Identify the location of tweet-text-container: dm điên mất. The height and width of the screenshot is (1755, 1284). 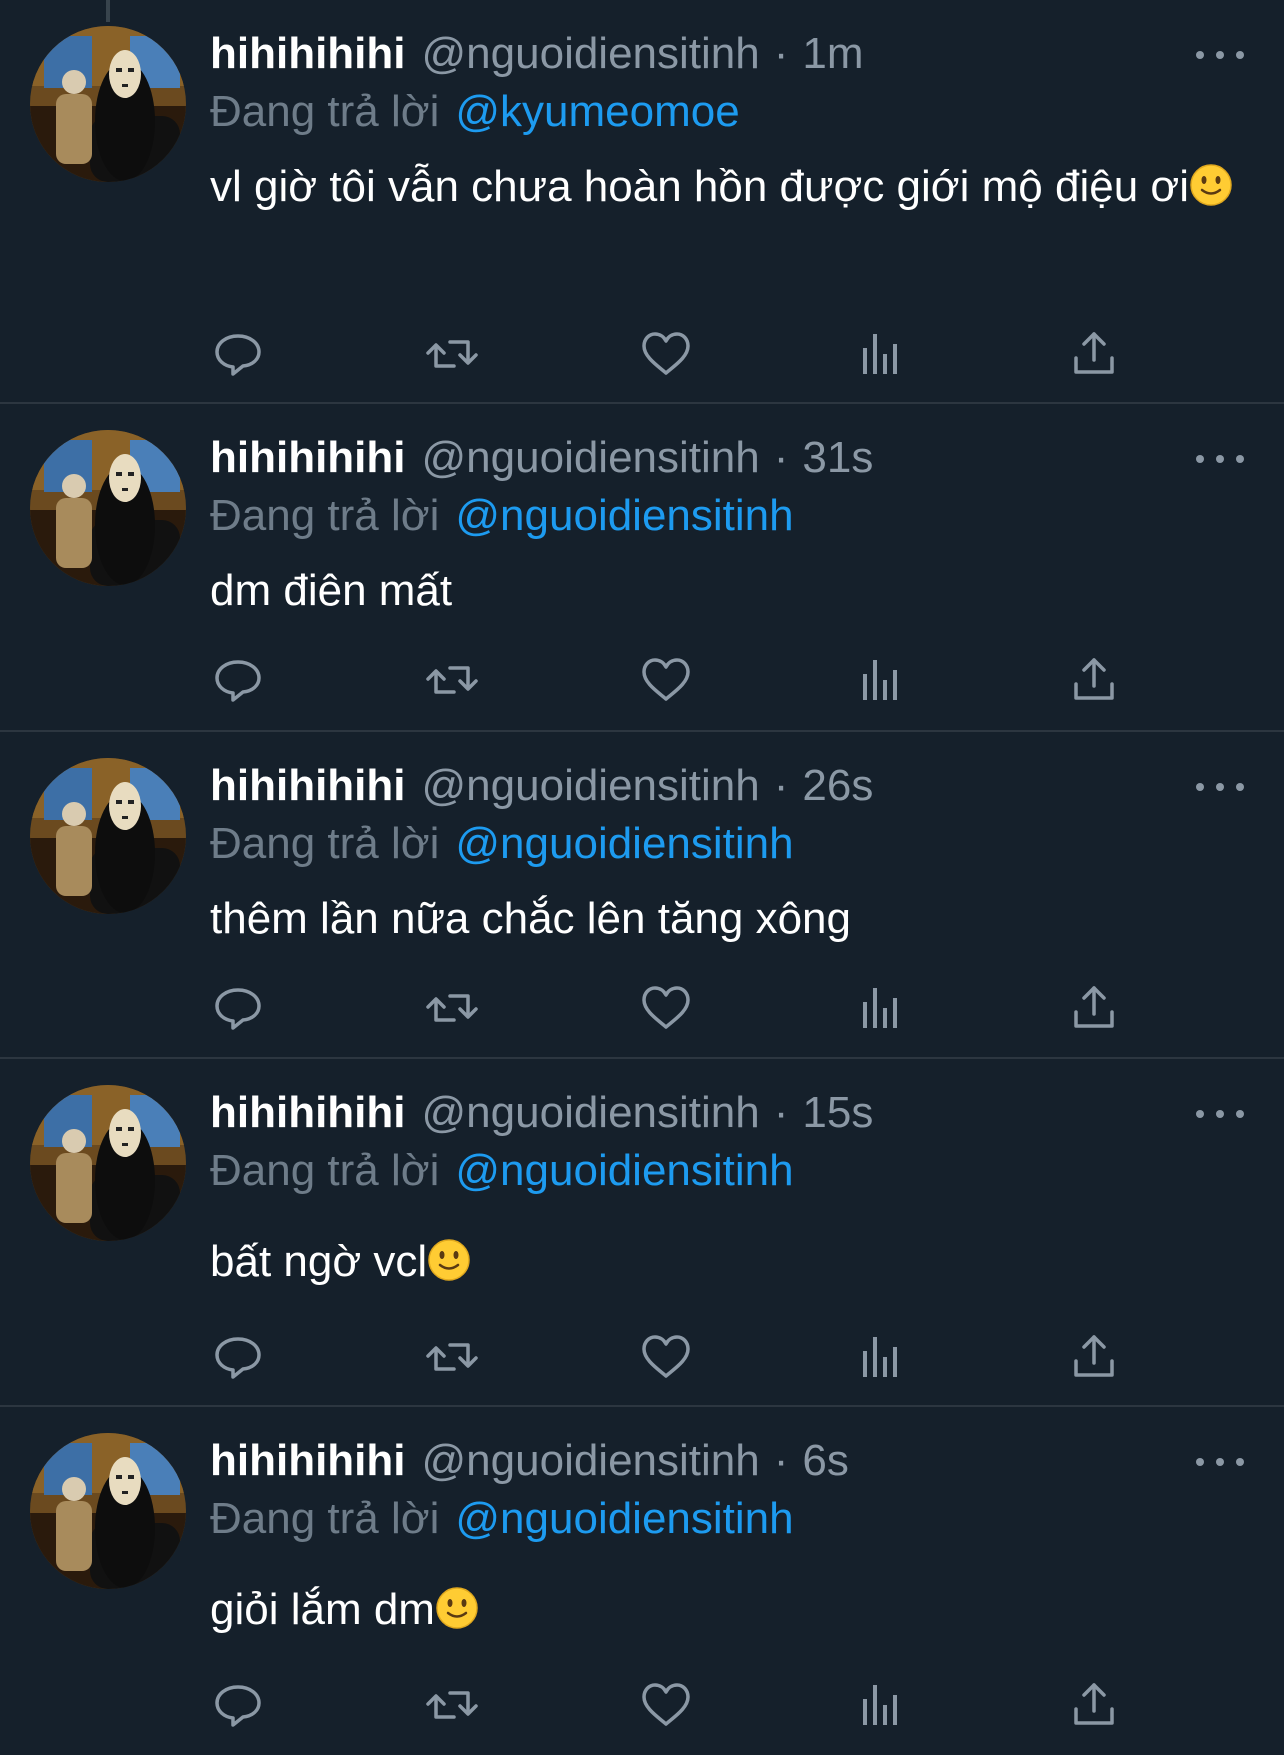
(735, 591).